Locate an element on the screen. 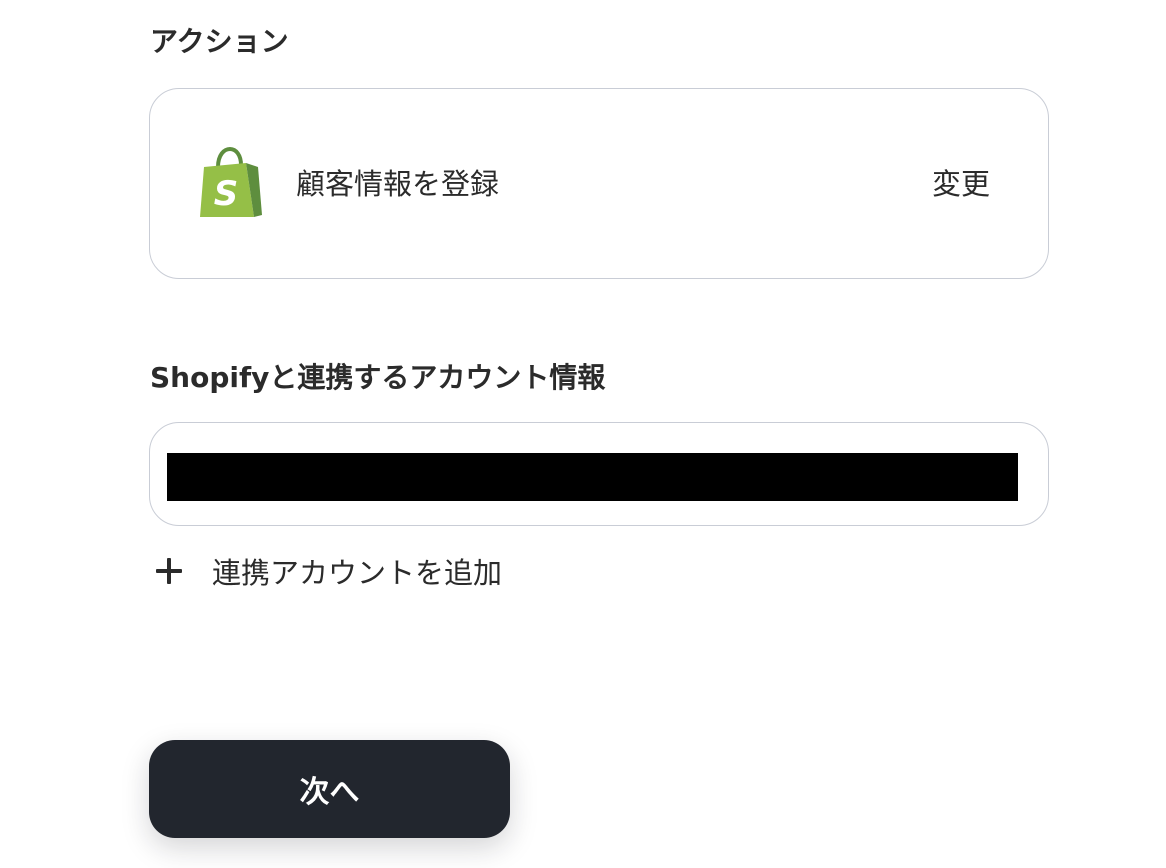  redacted-account-info is located at coordinates (592, 477).